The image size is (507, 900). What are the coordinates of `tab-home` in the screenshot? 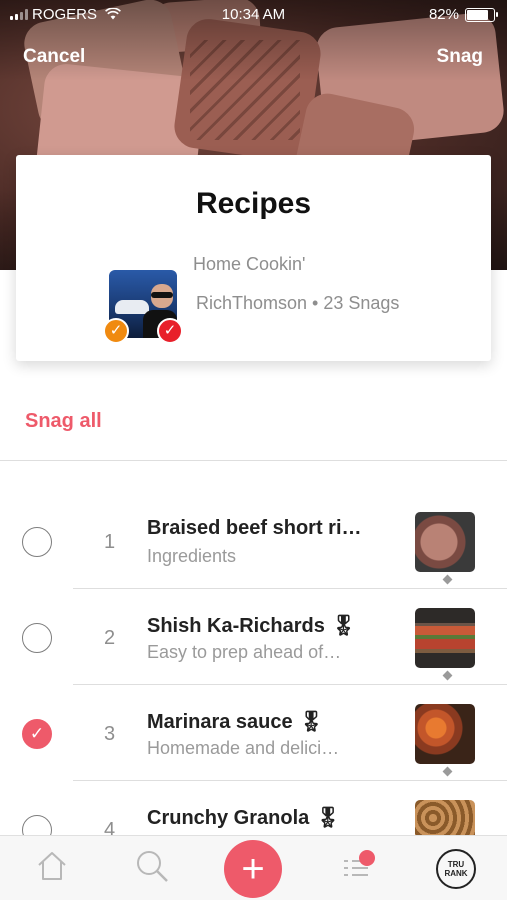 It's located at (52, 868).